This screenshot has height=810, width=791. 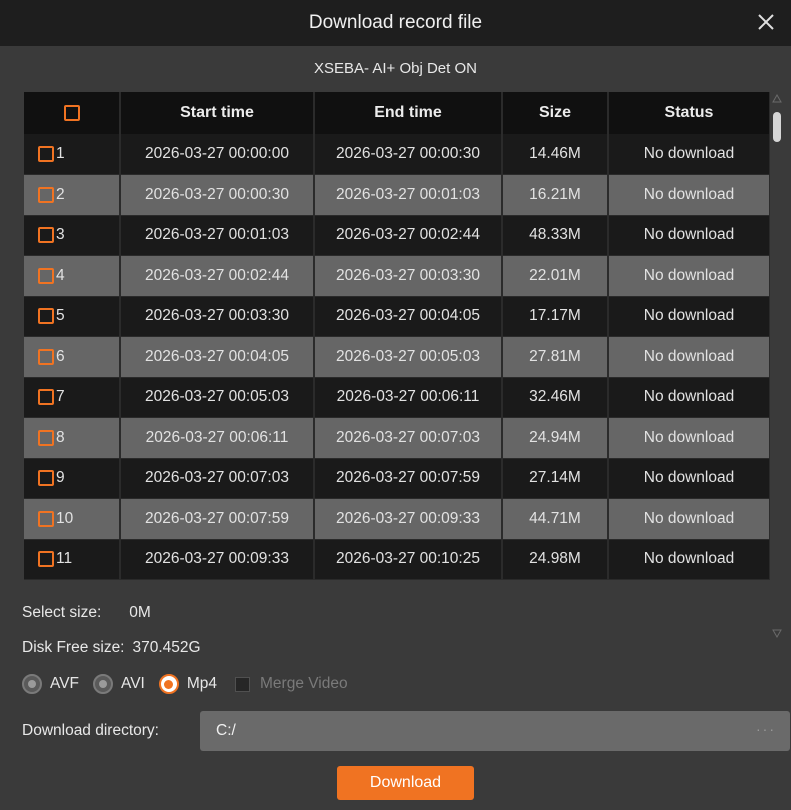 What do you see at coordinates (408, 316) in the screenshot?
I see `end-time-cell: 2026-03-27 00:04:05` at bounding box center [408, 316].